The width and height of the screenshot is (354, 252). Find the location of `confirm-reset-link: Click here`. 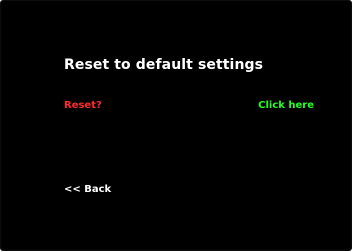

confirm-reset-link: Click here is located at coordinates (286, 105).